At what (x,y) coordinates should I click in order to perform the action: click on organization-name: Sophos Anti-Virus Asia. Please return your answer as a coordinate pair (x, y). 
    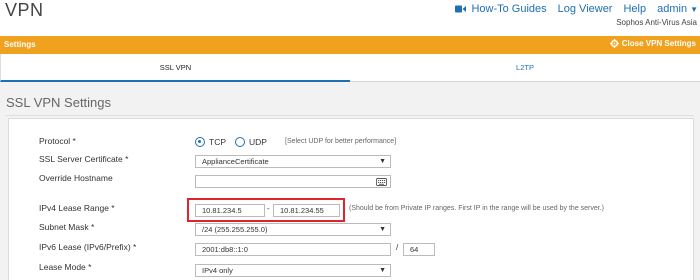
    Looking at the image, I should click on (656, 22).